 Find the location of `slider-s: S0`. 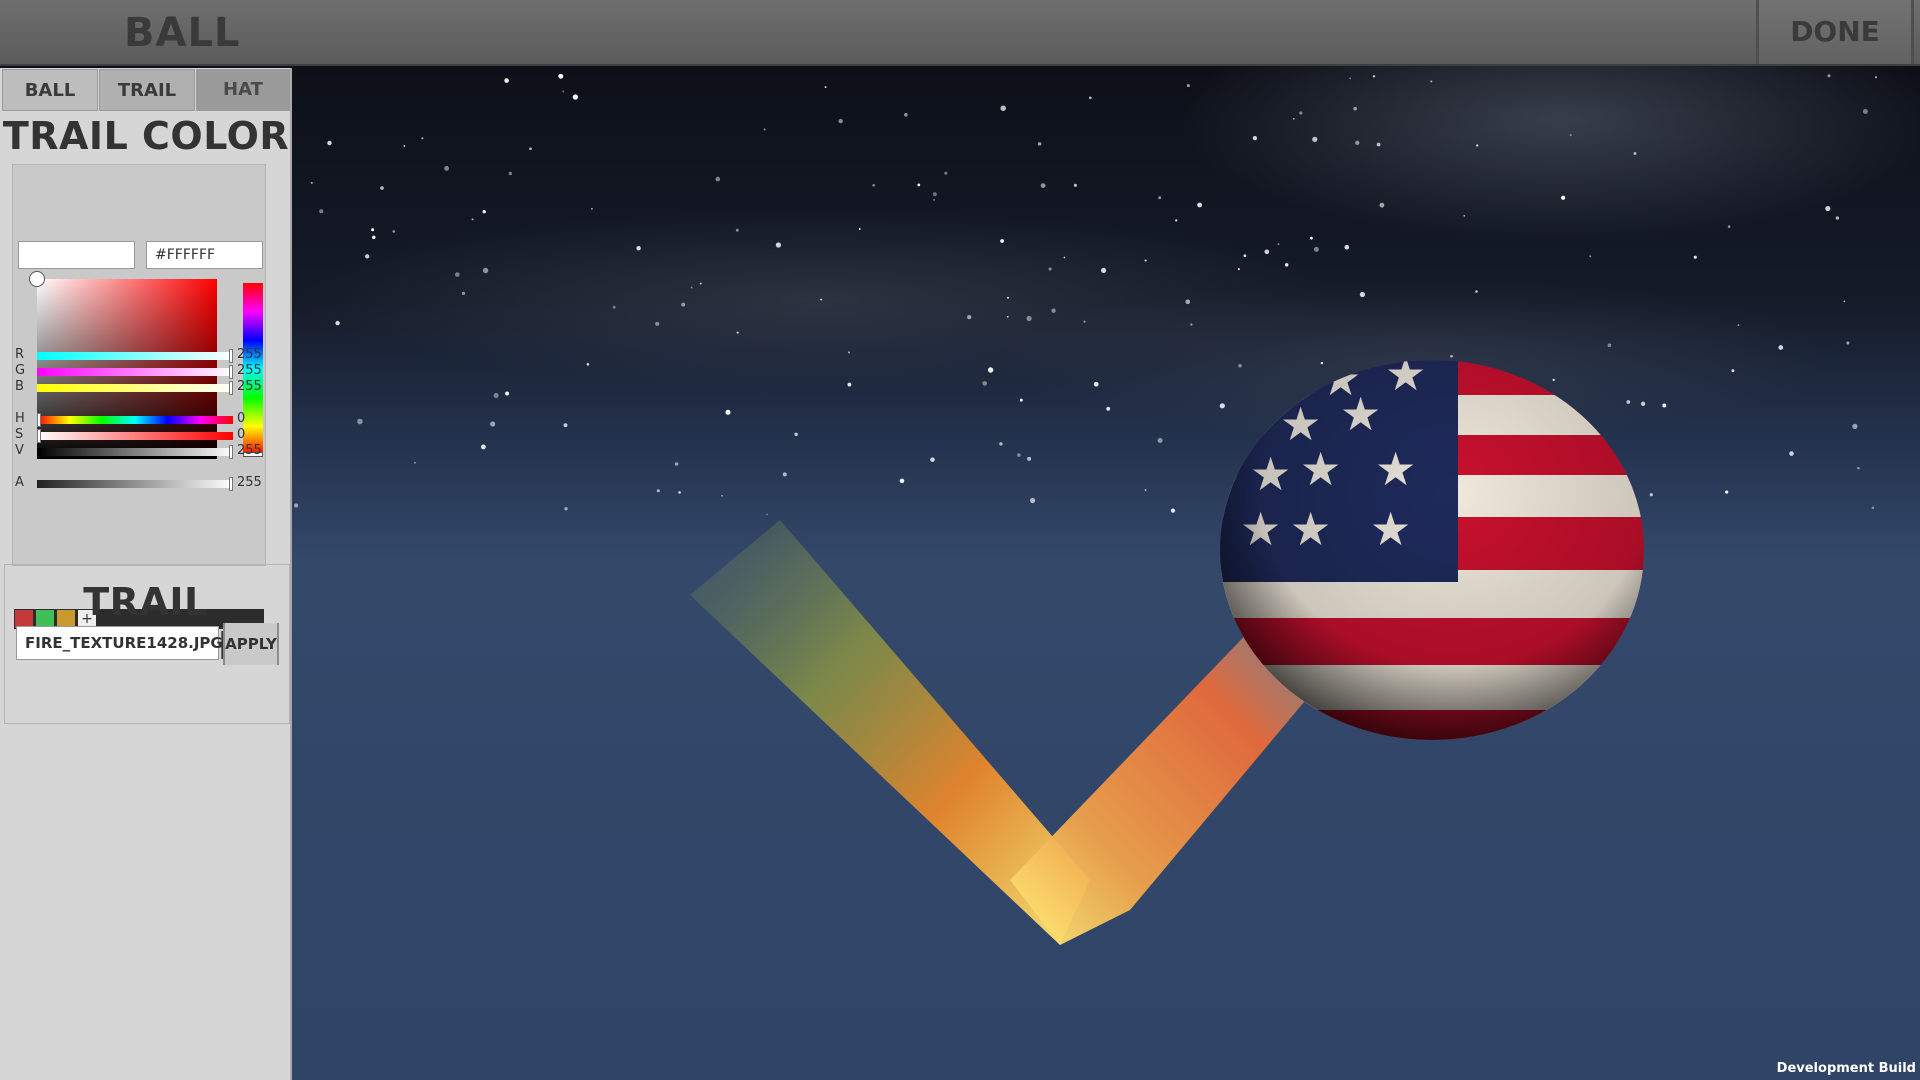

slider-s: S0 is located at coordinates (140, 435).